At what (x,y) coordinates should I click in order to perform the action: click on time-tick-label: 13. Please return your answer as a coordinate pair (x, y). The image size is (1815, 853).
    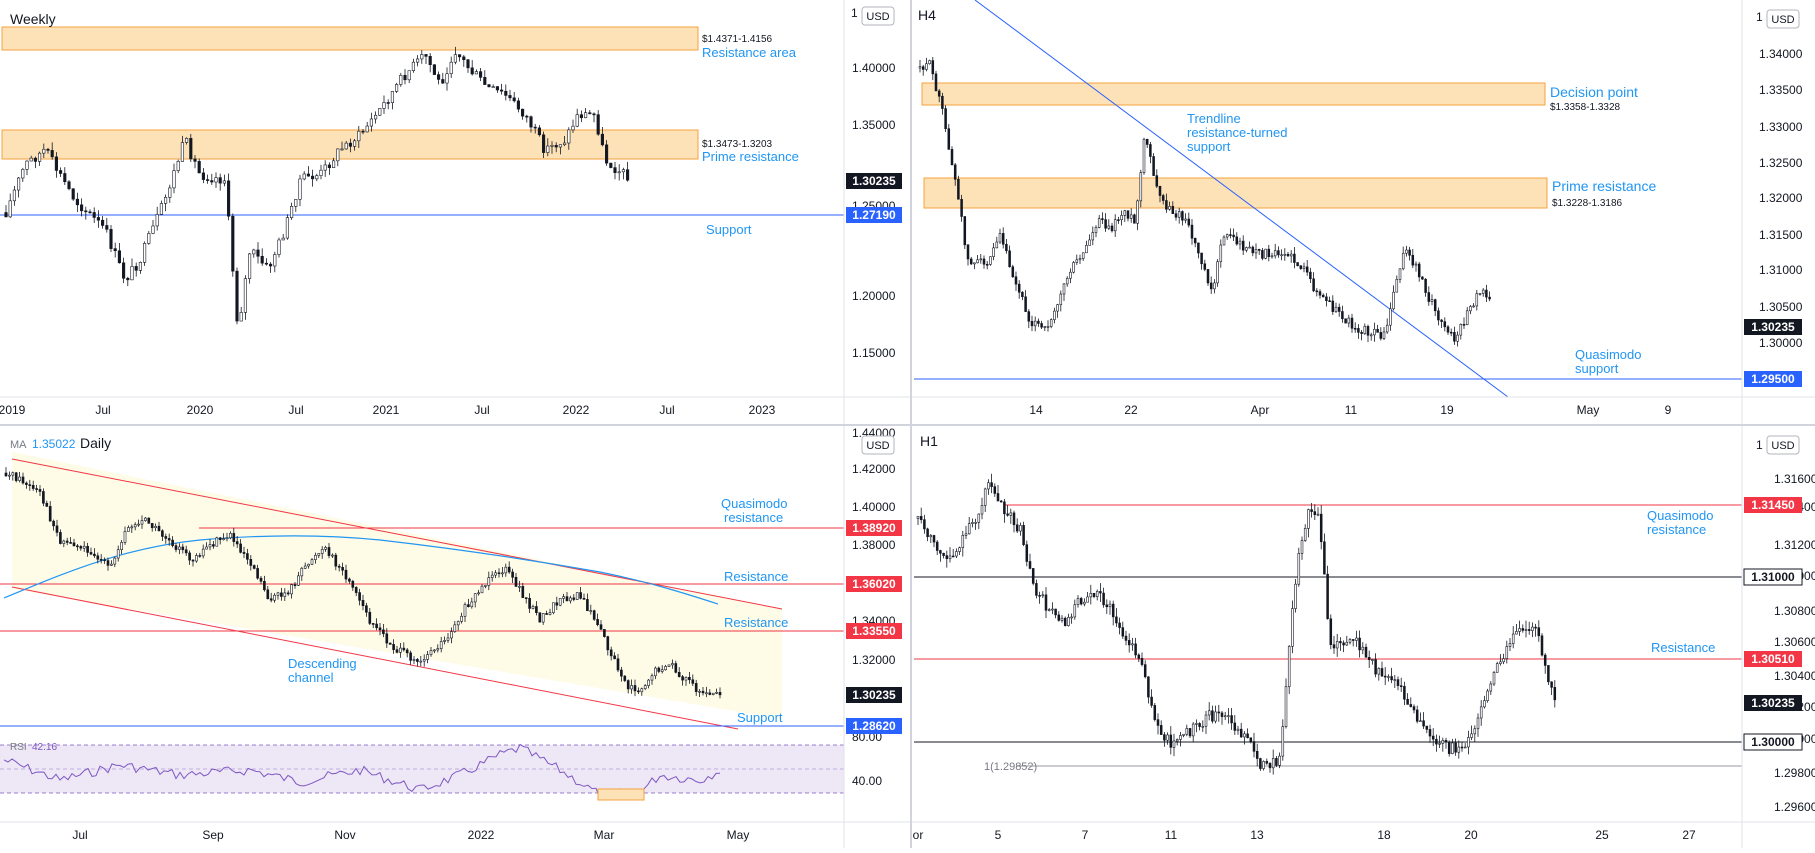
    Looking at the image, I should click on (1257, 835).